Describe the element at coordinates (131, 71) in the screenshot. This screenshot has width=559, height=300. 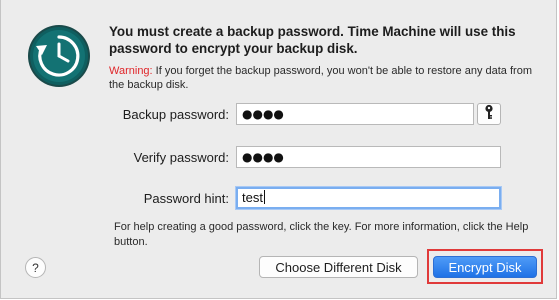
I see `warning-label: Warning:` at that location.